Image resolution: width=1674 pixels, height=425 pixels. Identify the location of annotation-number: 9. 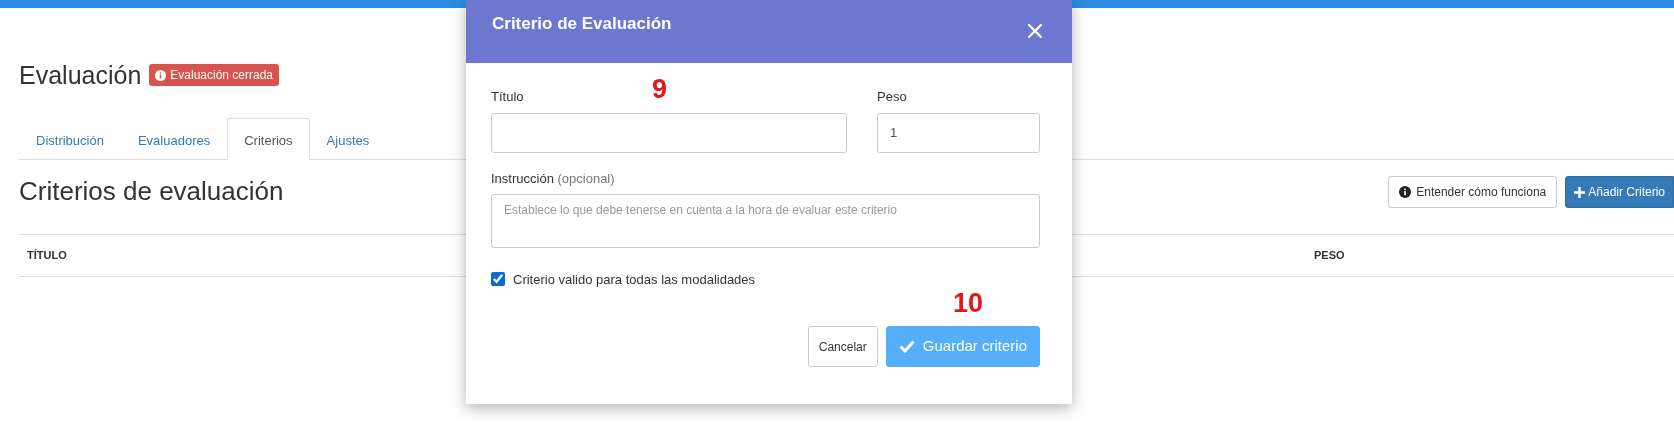
(660, 89).